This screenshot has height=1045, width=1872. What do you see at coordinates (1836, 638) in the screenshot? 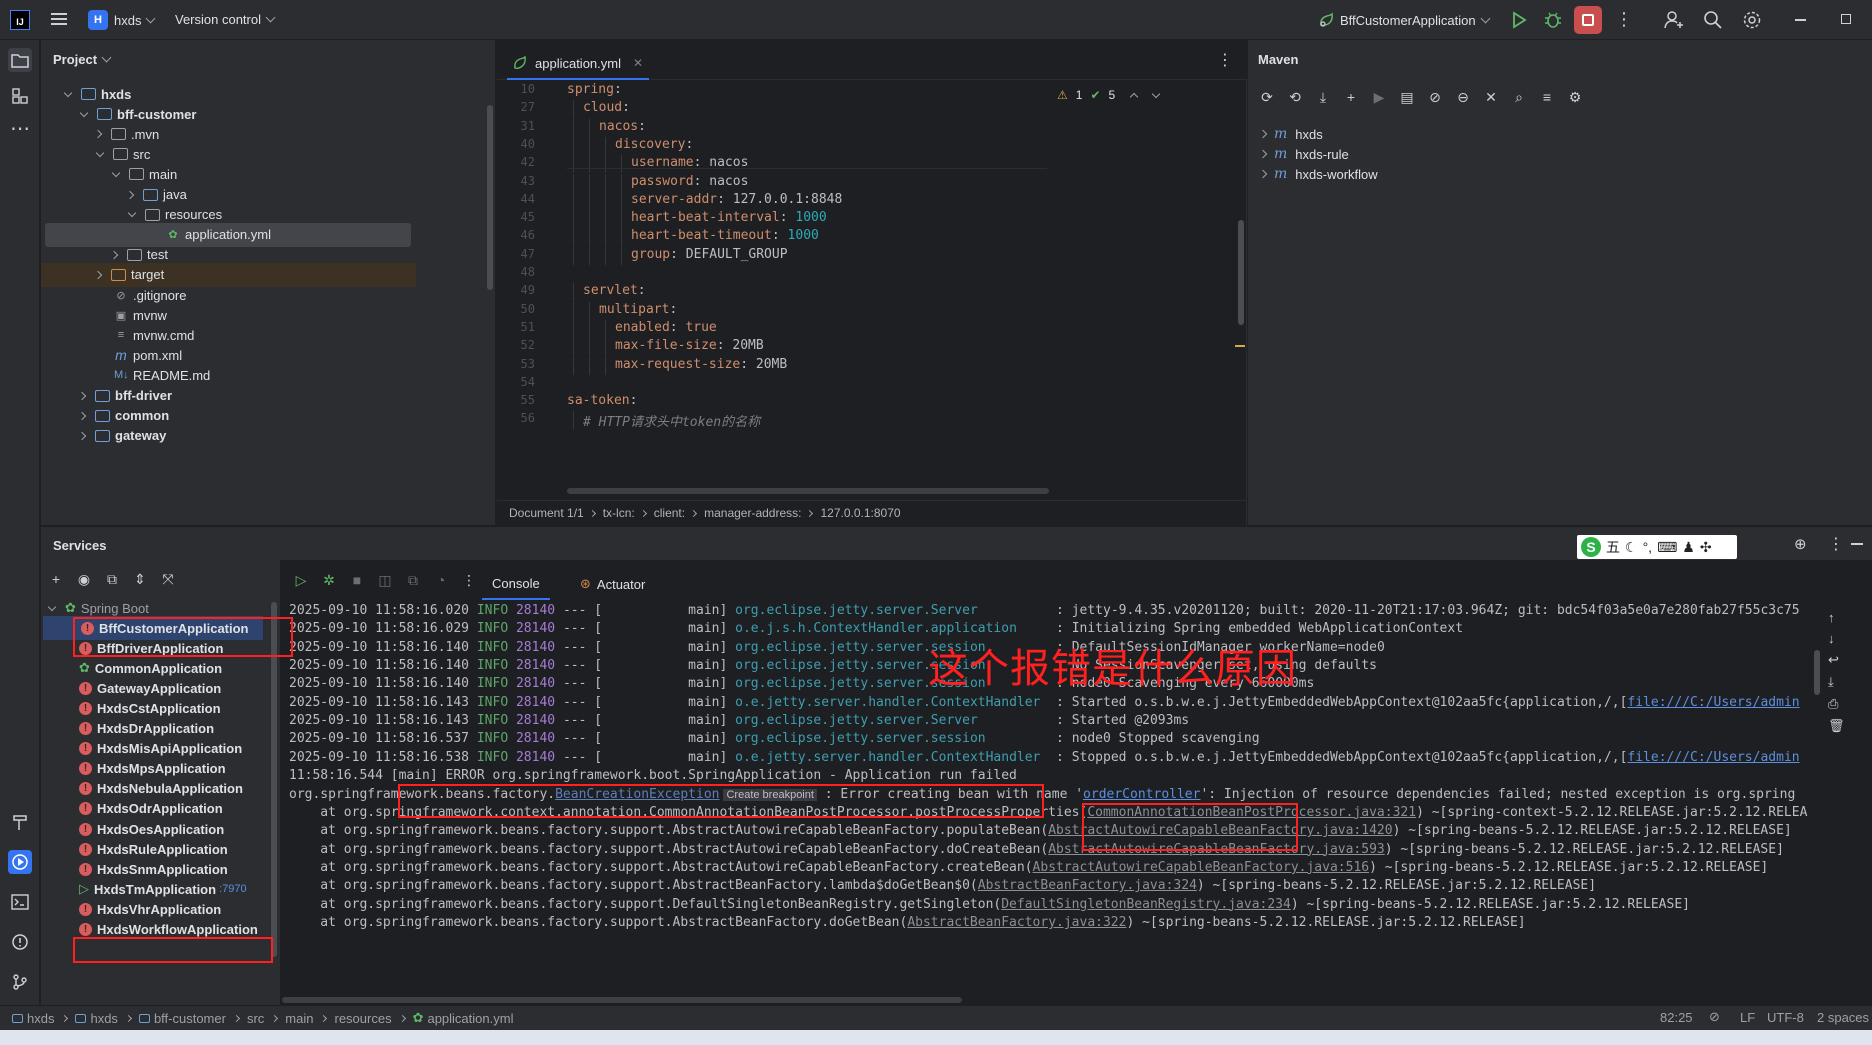
I see `scroll-down-icon: ↓` at bounding box center [1836, 638].